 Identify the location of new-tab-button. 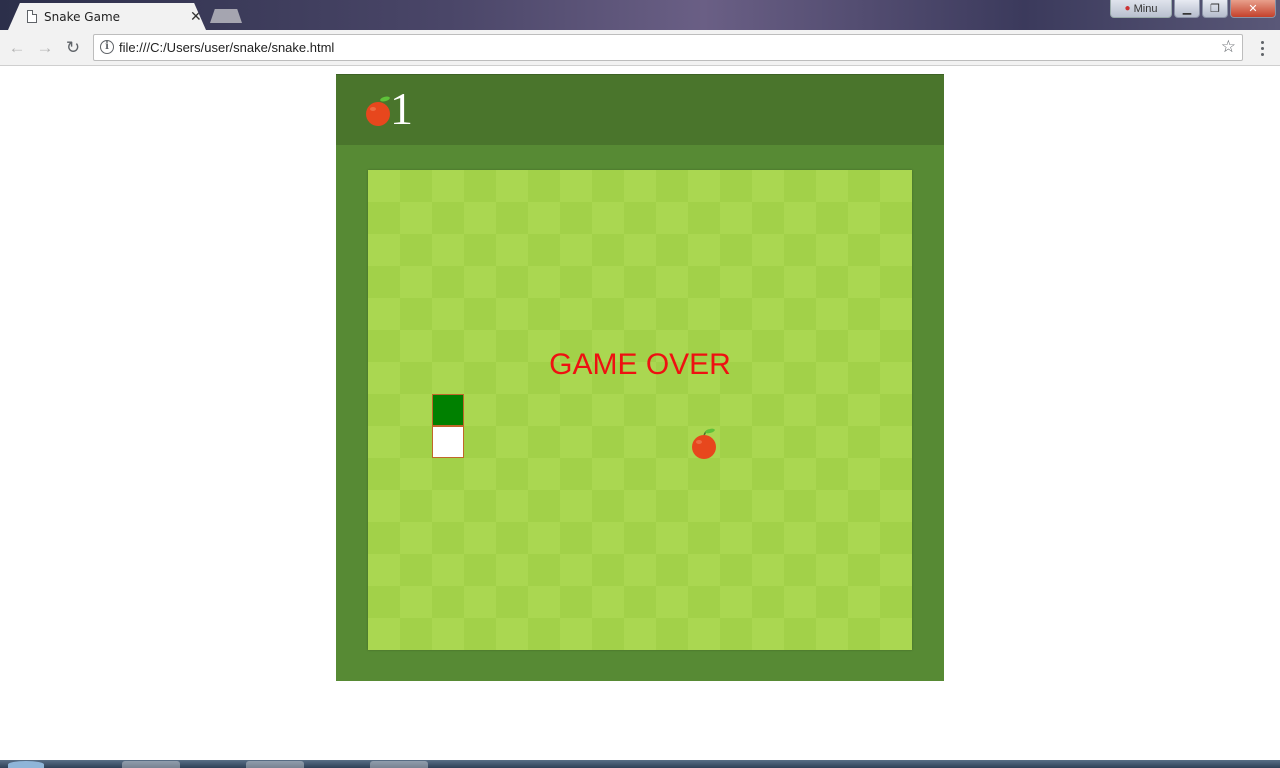
(226, 16).